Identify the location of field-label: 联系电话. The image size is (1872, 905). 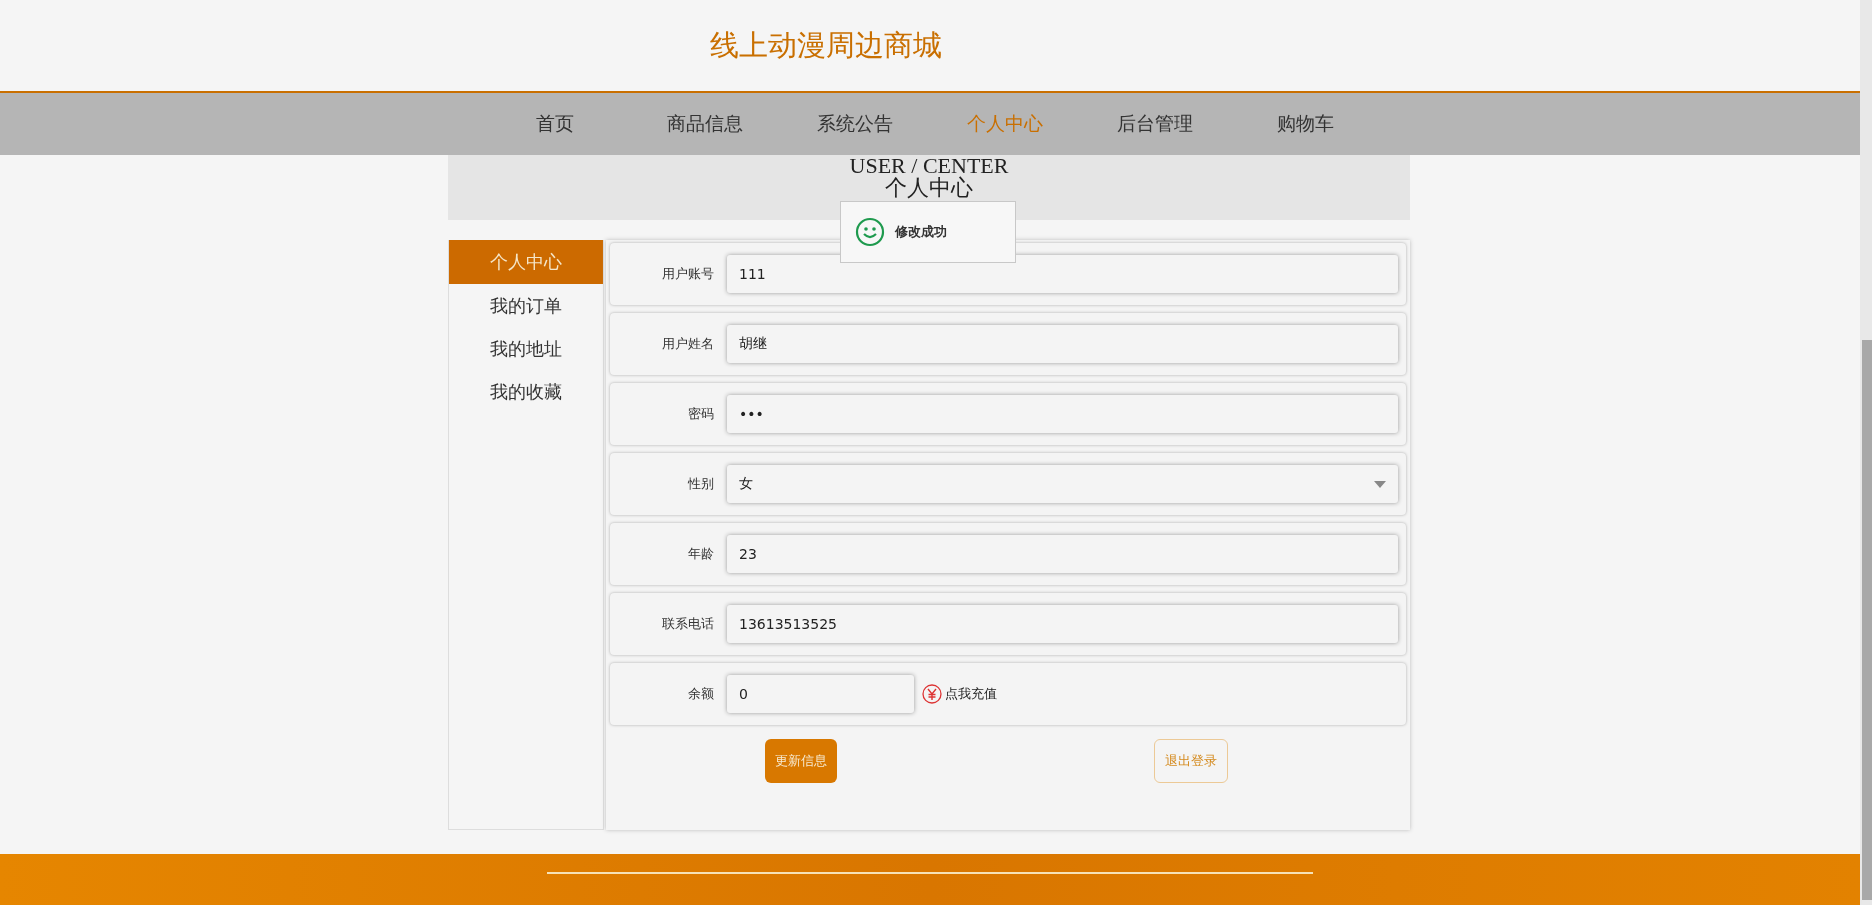
(688, 624).